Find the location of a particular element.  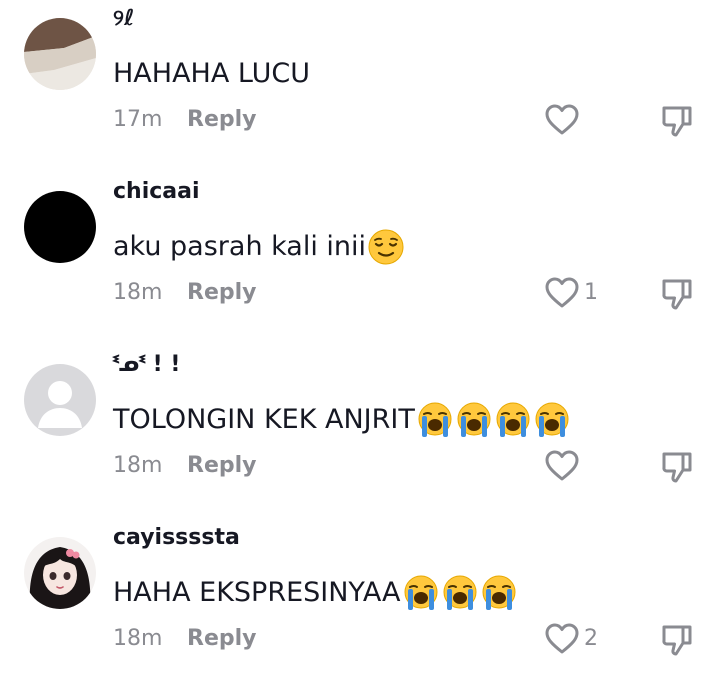

comment-text: HAHA EKSPRESINYAA is located at coordinates (315, 593).